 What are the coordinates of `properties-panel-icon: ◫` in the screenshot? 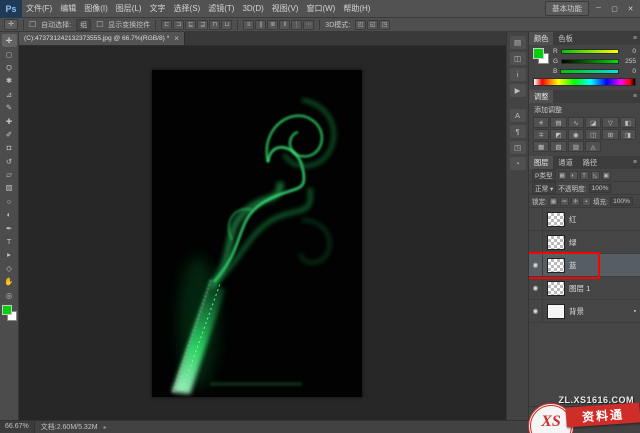 It's located at (517, 58).